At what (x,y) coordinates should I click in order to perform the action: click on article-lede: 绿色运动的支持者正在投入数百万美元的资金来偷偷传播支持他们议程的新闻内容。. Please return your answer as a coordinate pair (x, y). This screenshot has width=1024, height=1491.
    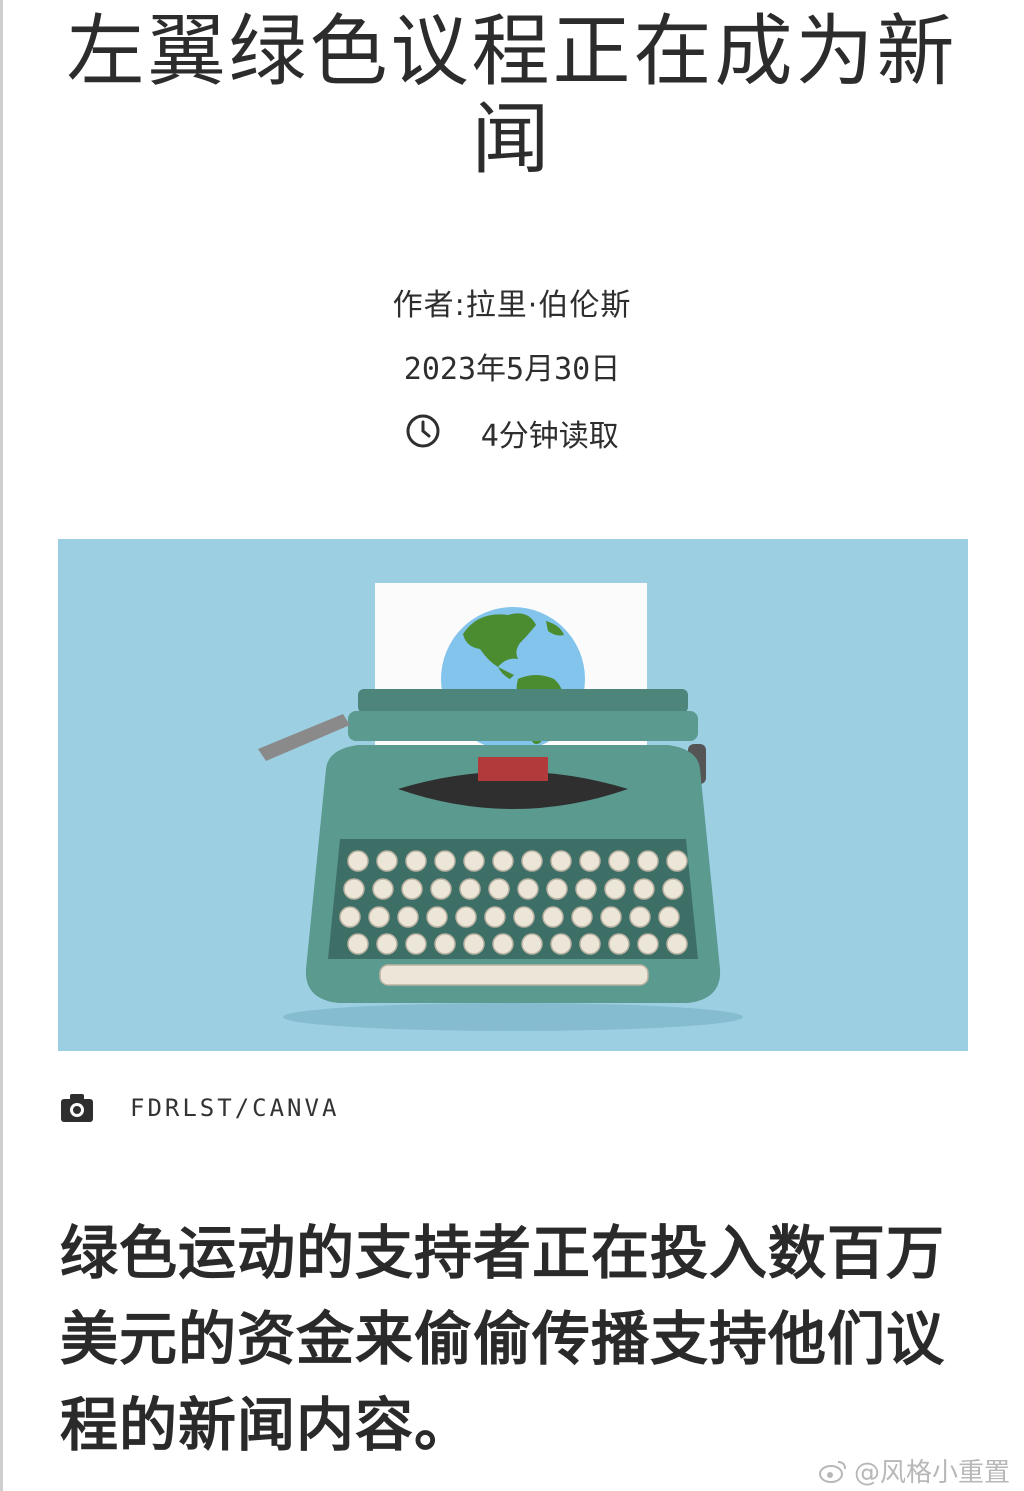
    Looking at the image, I should click on (503, 1339).